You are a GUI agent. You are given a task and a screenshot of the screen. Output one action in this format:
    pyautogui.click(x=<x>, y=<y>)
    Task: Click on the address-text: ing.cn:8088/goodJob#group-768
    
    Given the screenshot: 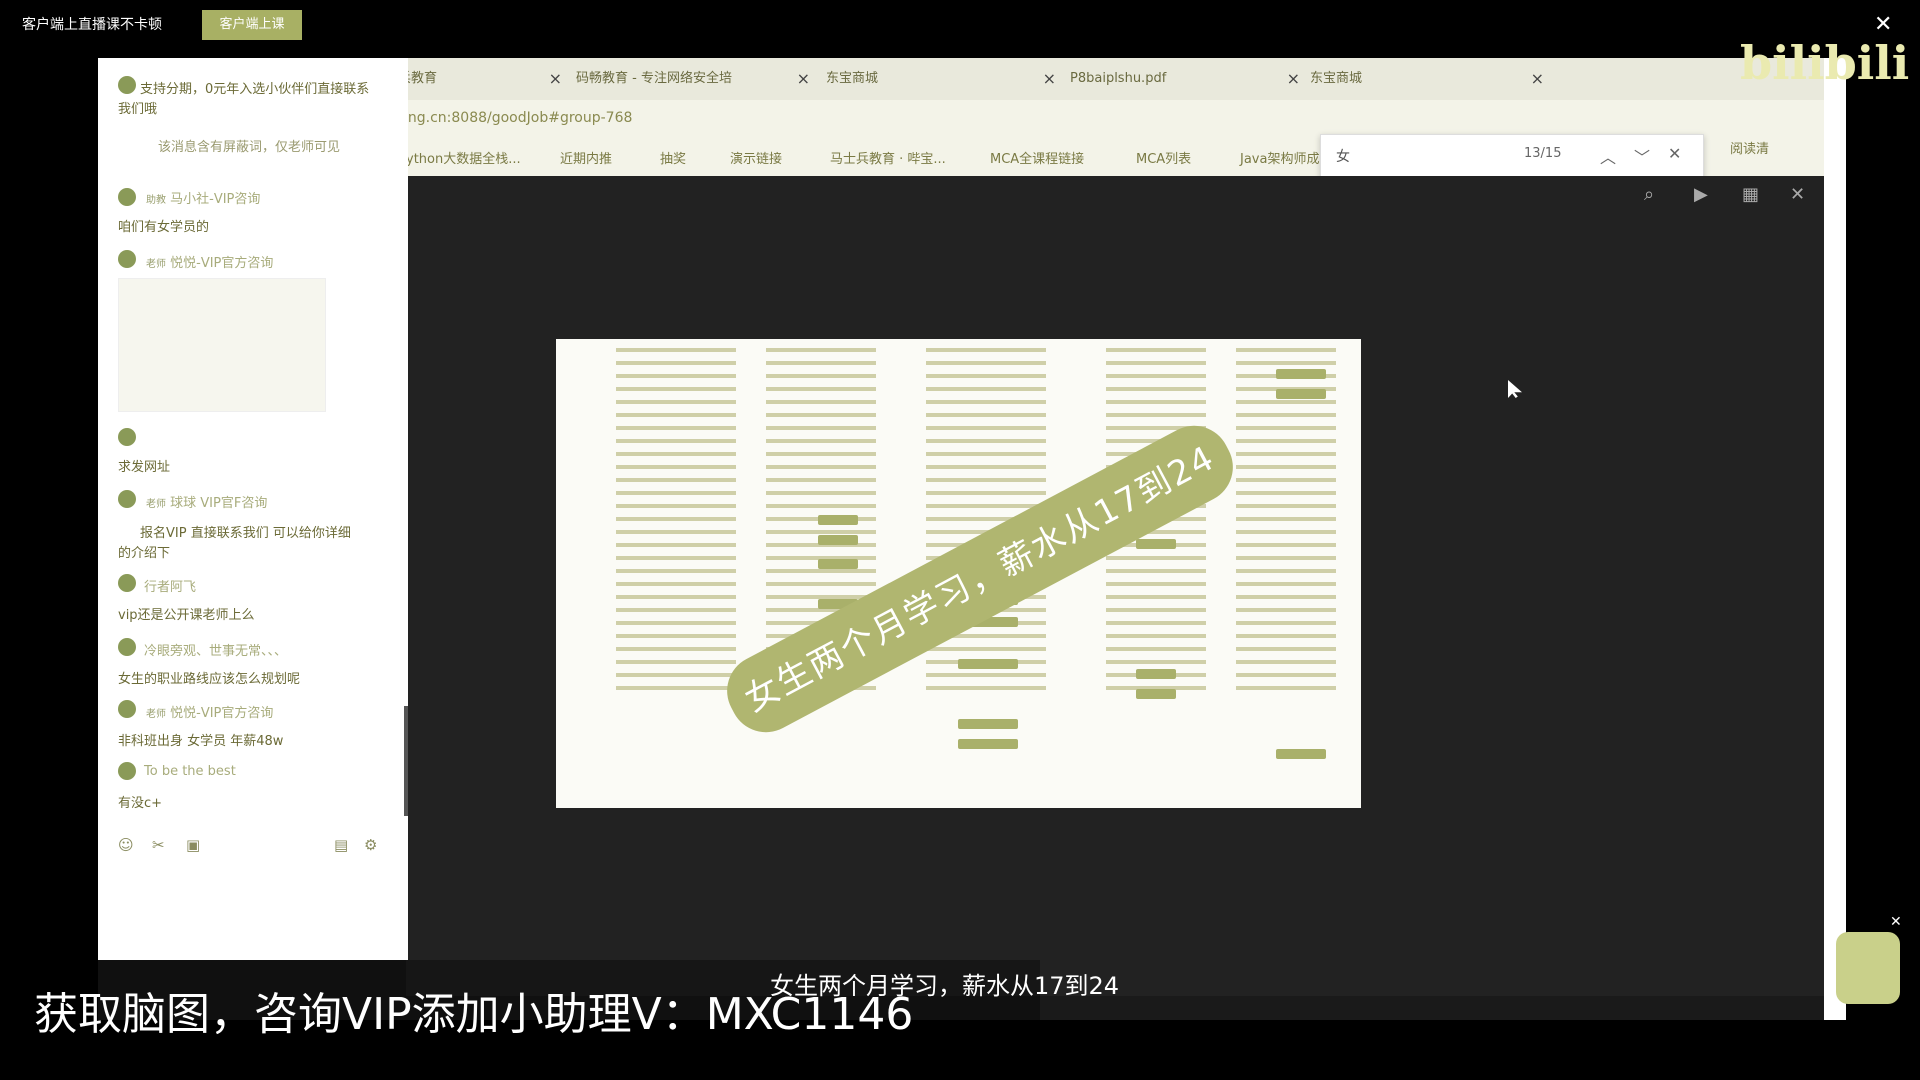 What is the action you would take?
    pyautogui.click(x=518, y=118)
    